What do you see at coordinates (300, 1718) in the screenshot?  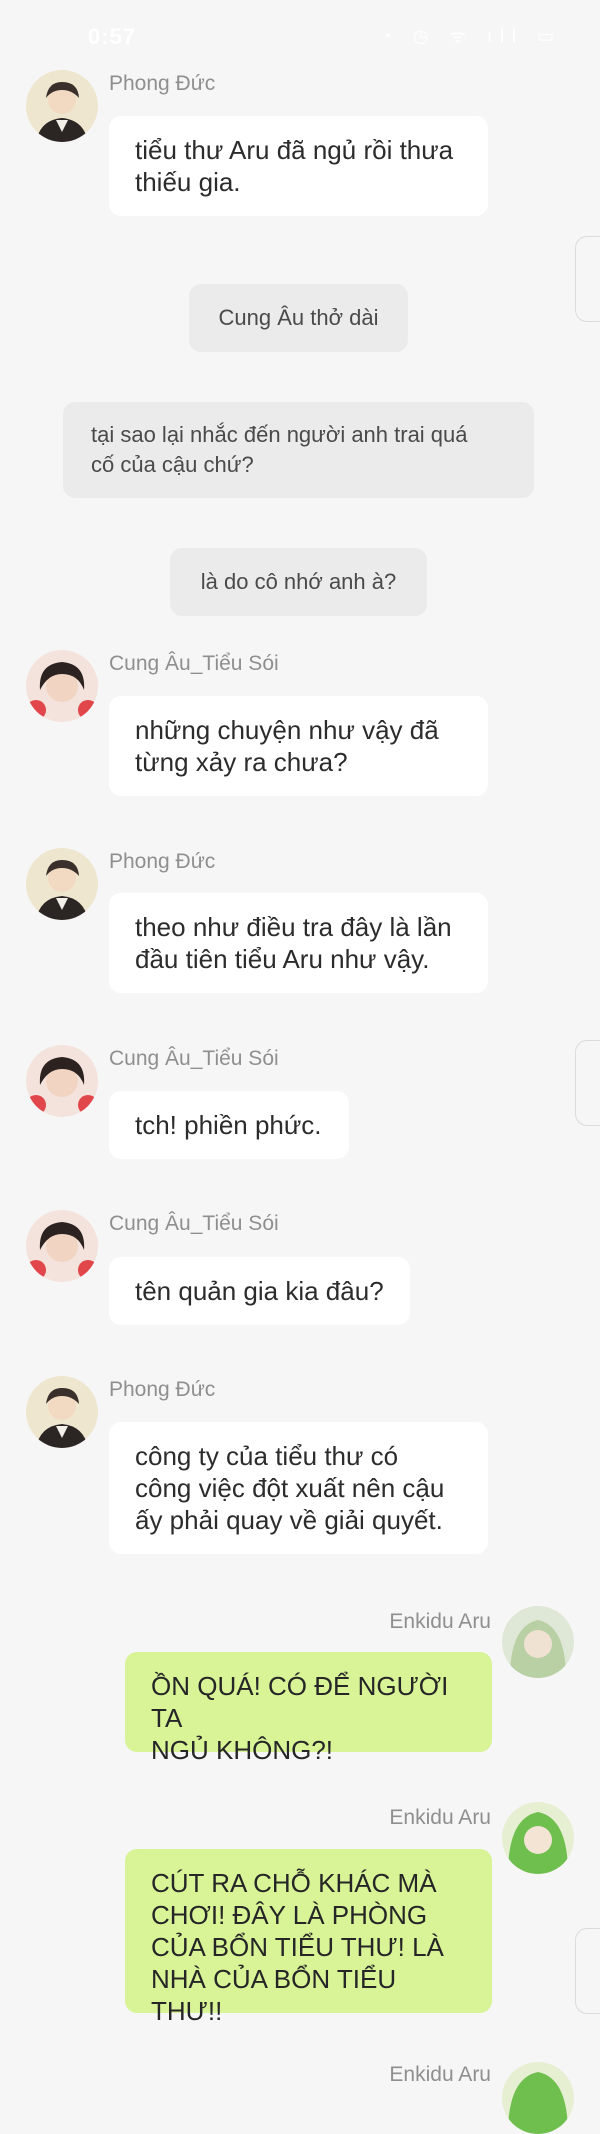 I see `message-text: ỒN QUÁ! CÓ ĐỂ NGƯỜI TA NGỦ KHÔNG?!` at bounding box center [300, 1718].